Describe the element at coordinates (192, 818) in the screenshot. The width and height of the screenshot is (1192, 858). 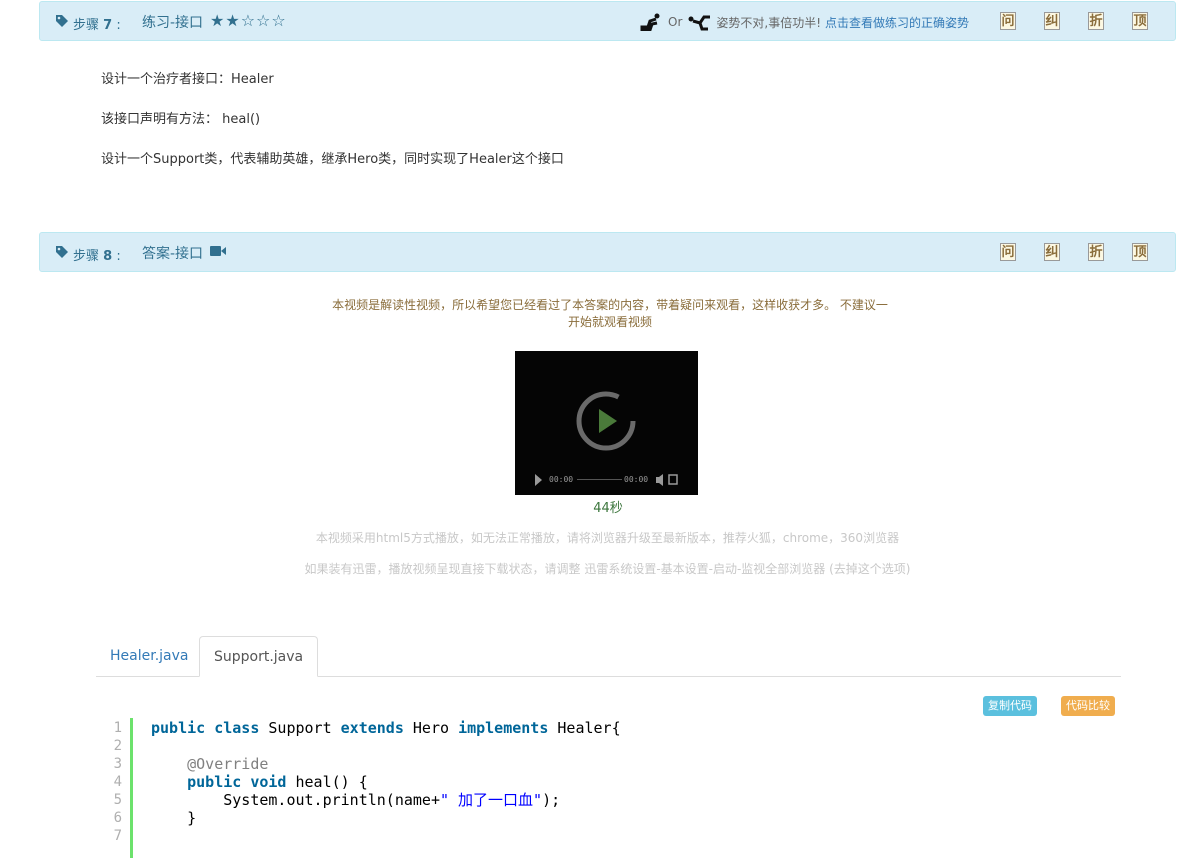
I see `code-line-6: }` at that location.